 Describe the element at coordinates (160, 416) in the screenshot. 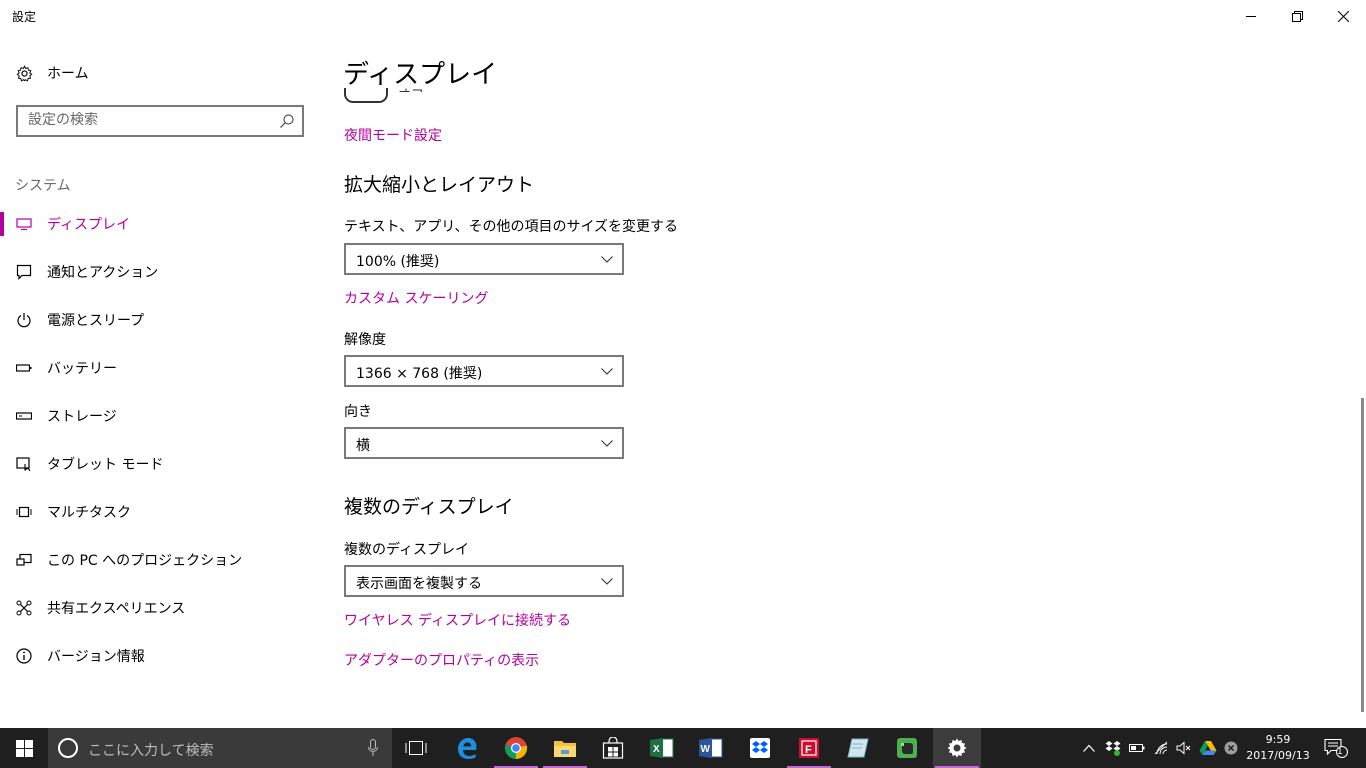

I see `sidebar-item-storage: ストレージ` at that location.